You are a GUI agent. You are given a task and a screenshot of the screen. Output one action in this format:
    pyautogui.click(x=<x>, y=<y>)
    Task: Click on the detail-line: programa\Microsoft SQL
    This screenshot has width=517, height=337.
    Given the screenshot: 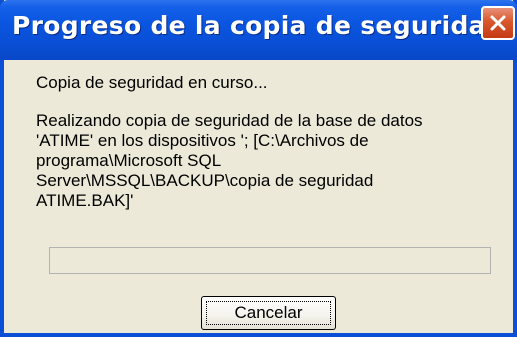 What is the action you would take?
    pyautogui.click(x=129, y=160)
    